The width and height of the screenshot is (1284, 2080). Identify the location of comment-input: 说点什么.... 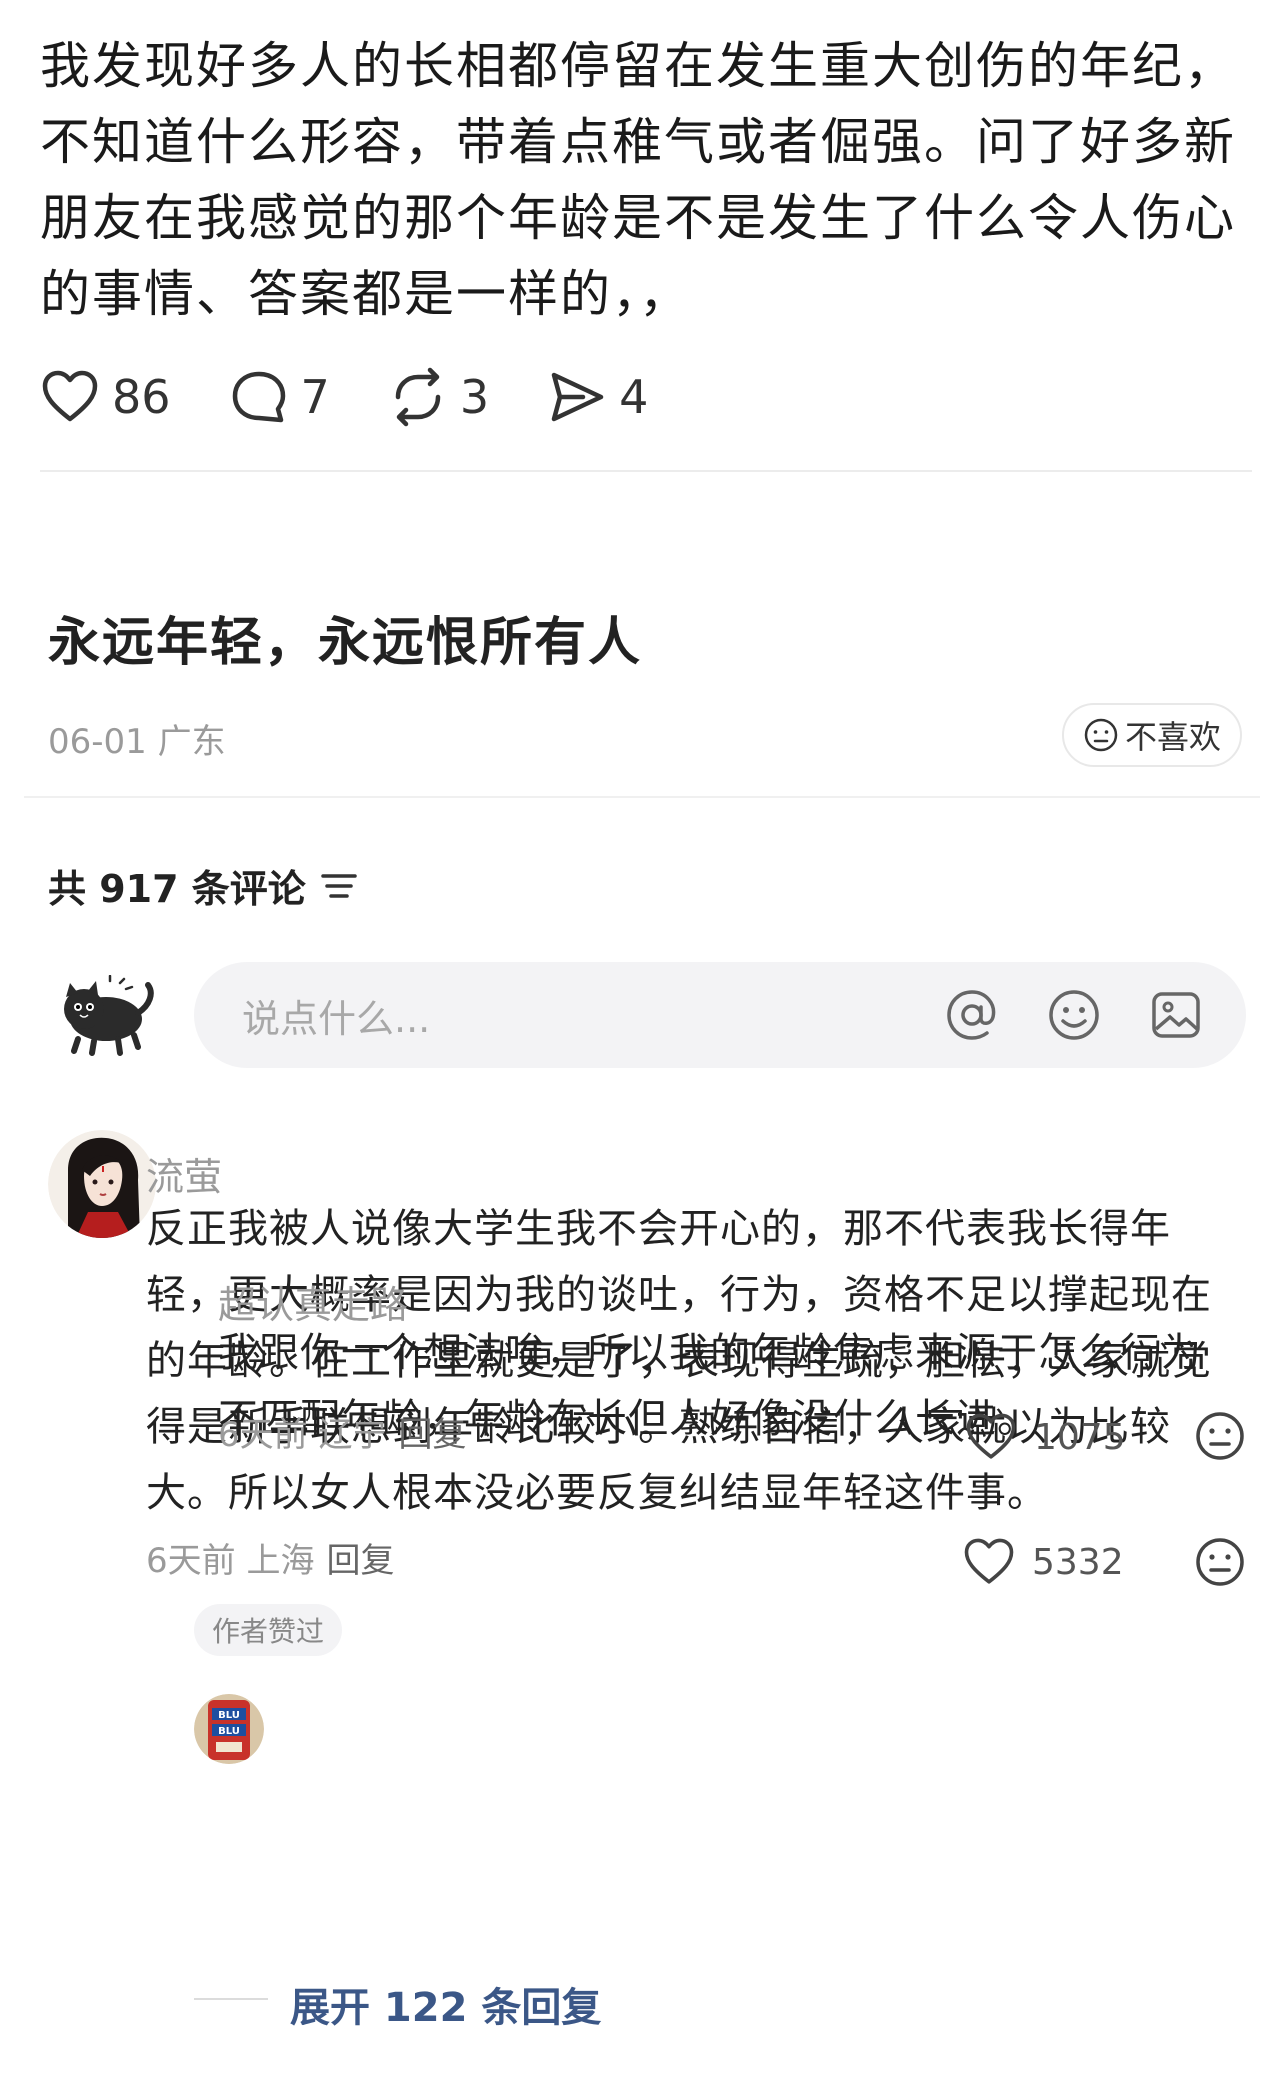
(720, 1015).